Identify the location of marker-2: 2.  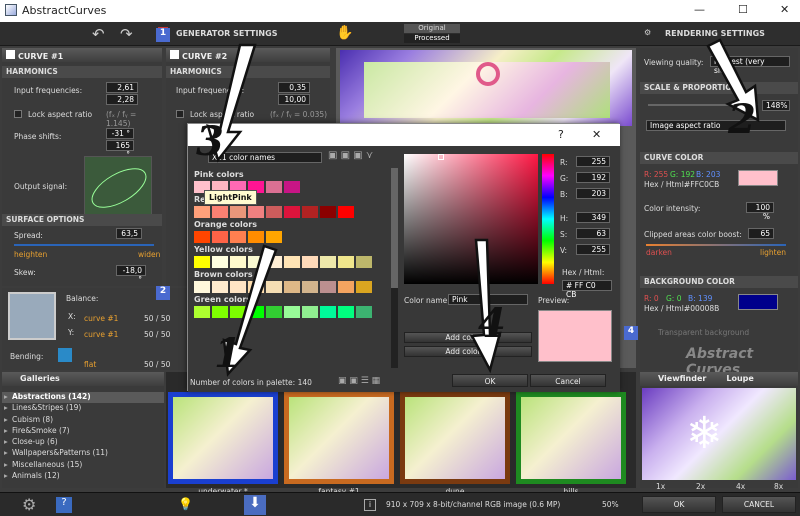
(742, 119).